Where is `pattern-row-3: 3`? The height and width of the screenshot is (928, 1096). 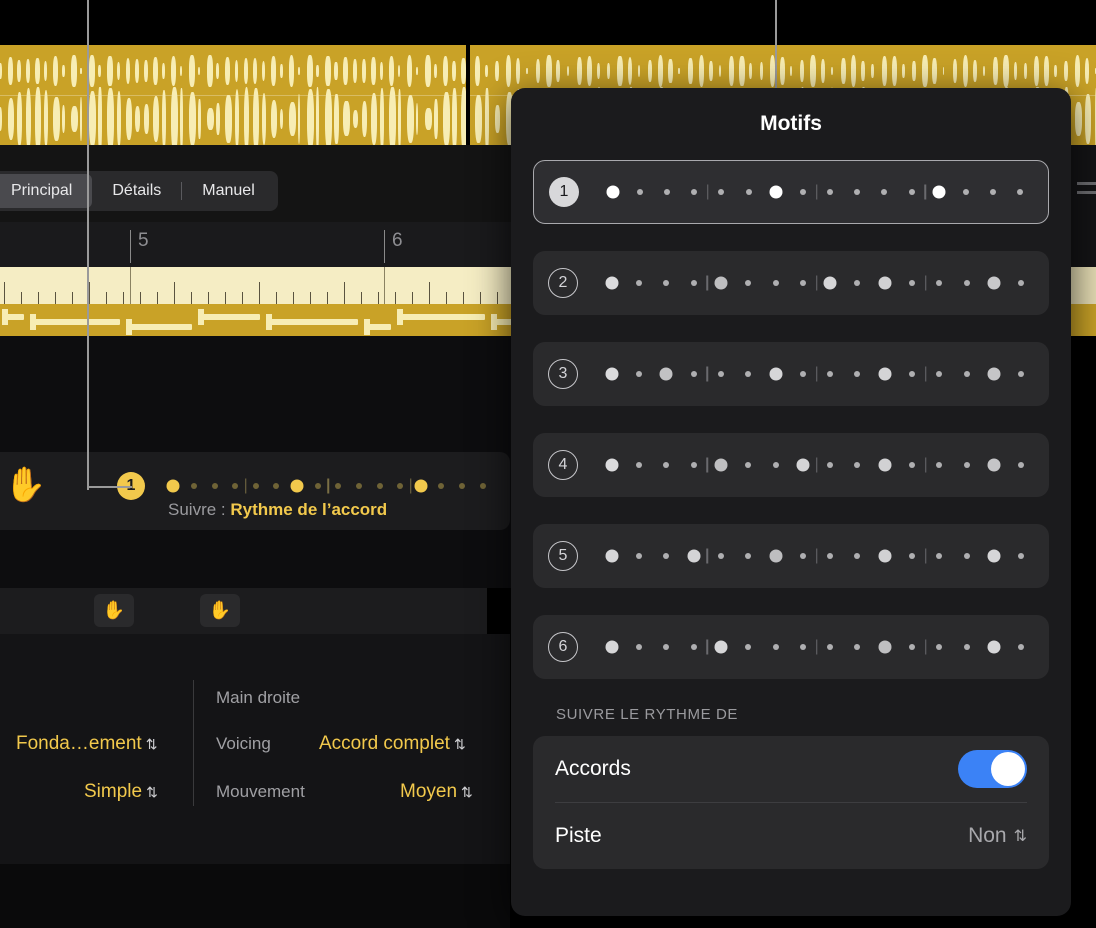
pattern-row-3: 3 is located at coordinates (791, 374).